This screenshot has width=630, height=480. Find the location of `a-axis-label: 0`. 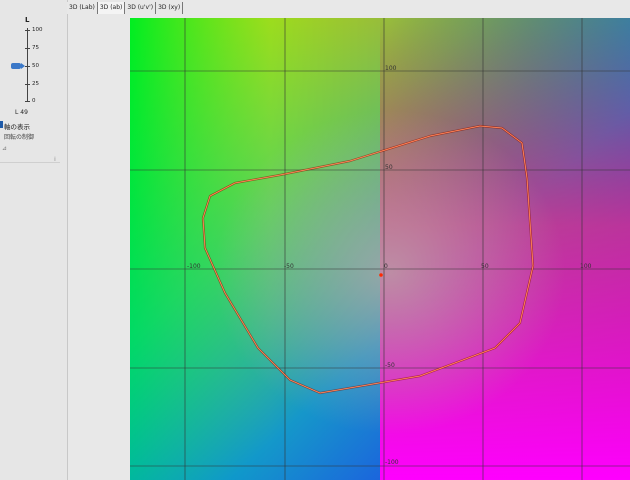

a-axis-label: 0 is located at coordinates (386, 266).